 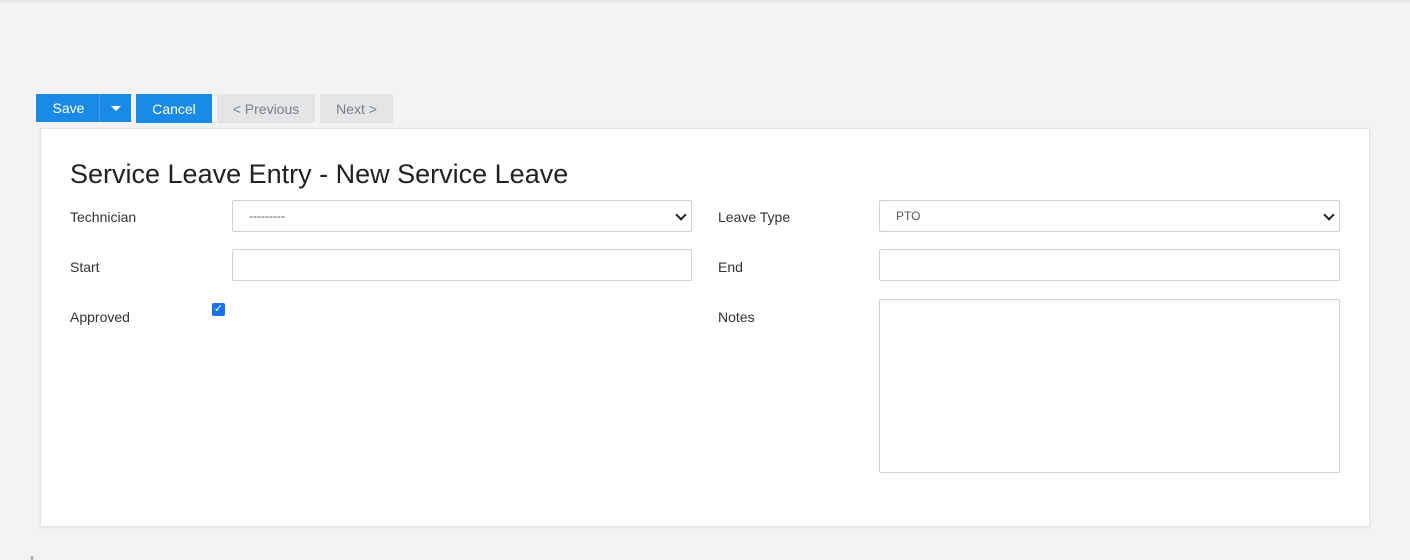 I want to click on next-button: Next >, so click(x=356, y=108).